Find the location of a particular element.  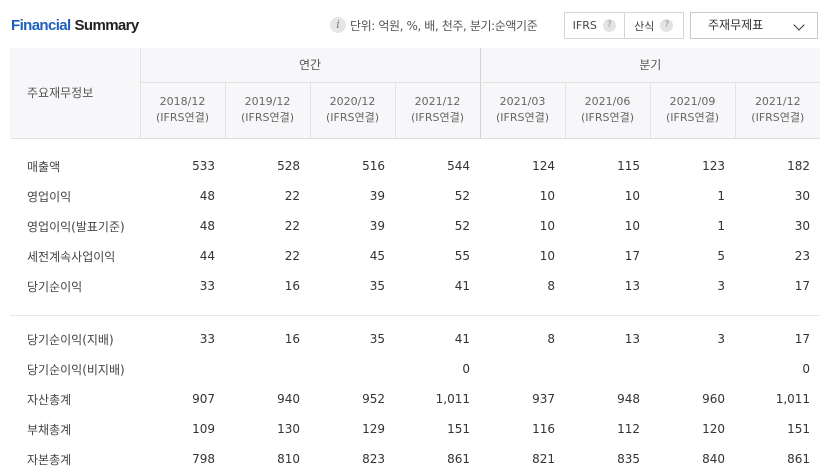

table-row: 영업이익(발표기준) 48 22 39 52 10 10 1 30 is located at coordinates (415, 226).